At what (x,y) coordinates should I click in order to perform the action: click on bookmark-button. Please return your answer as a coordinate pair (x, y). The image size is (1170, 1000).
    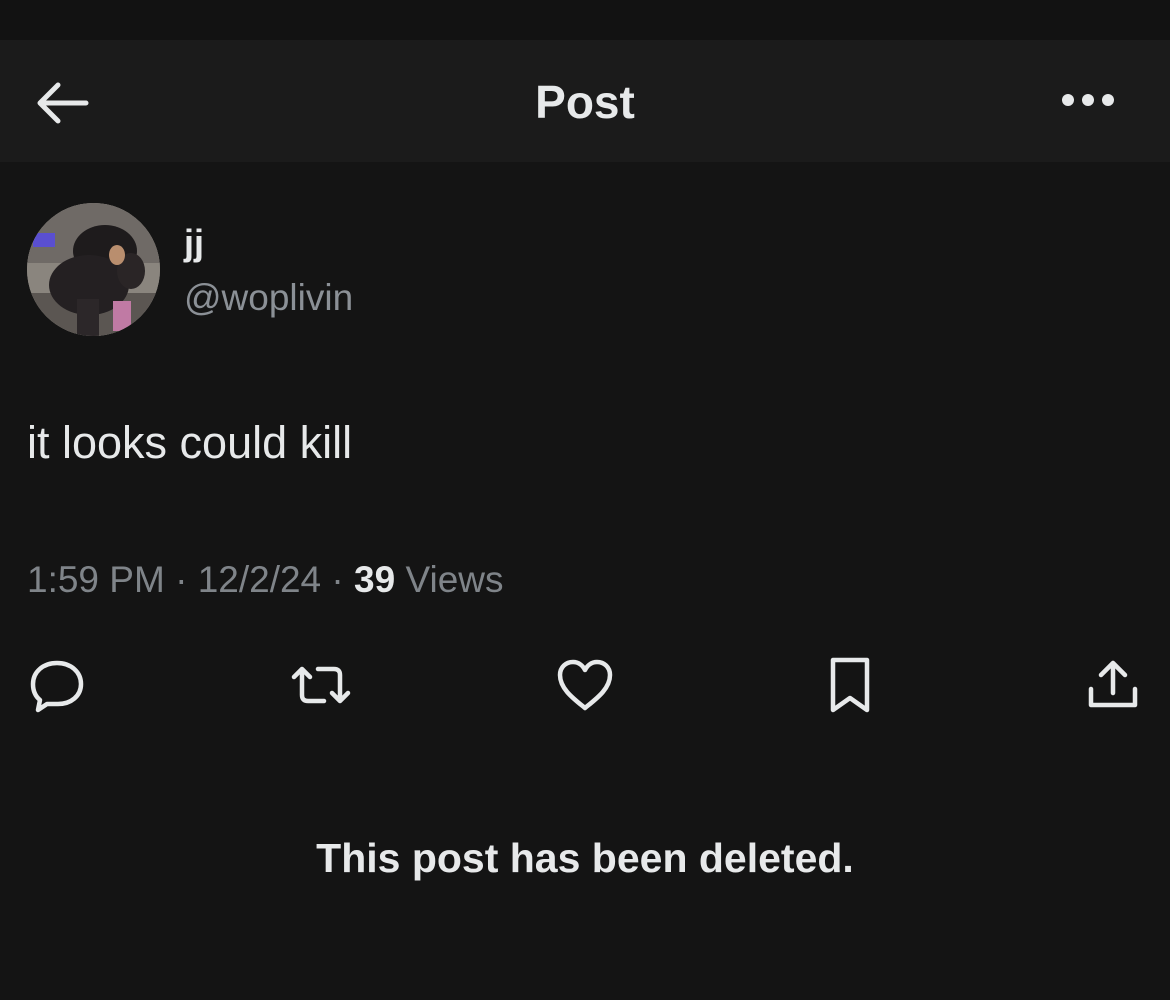
    Looking at the image, I should click on (850, 685).